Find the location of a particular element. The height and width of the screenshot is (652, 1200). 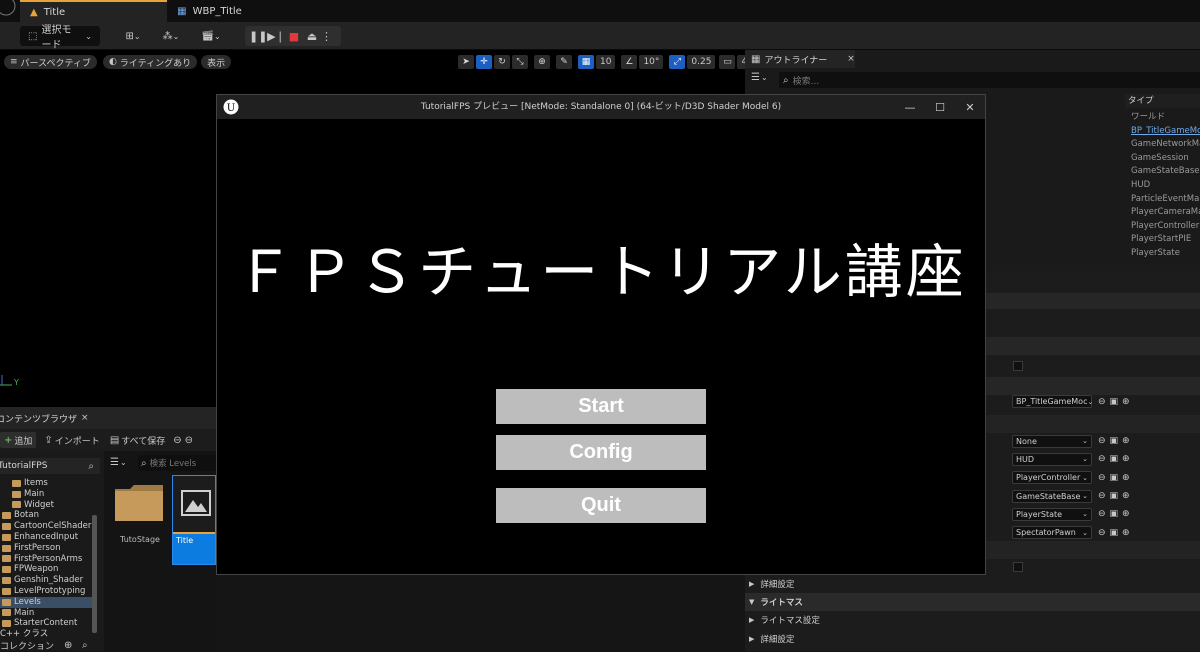

tree-folder-item: FPWeapon is located at coordinates (46, 569).